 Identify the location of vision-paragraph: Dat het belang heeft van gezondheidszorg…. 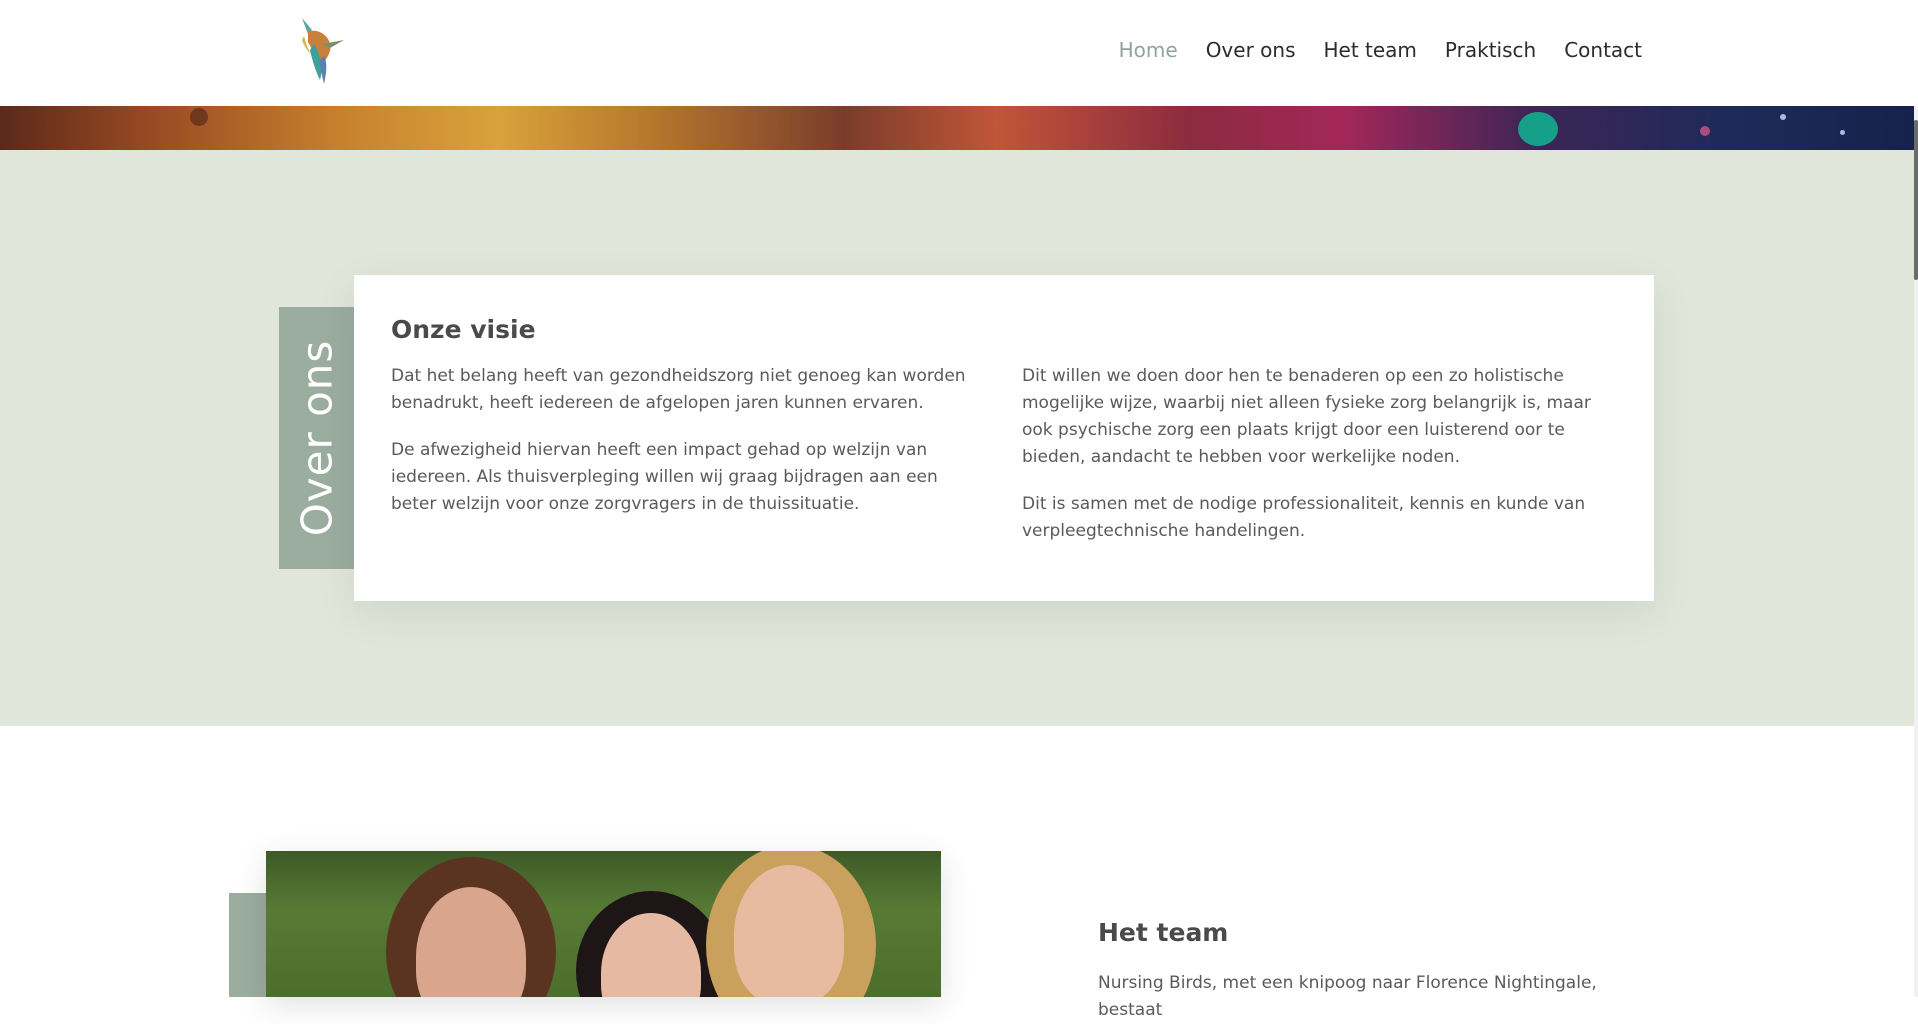
(678, 389).